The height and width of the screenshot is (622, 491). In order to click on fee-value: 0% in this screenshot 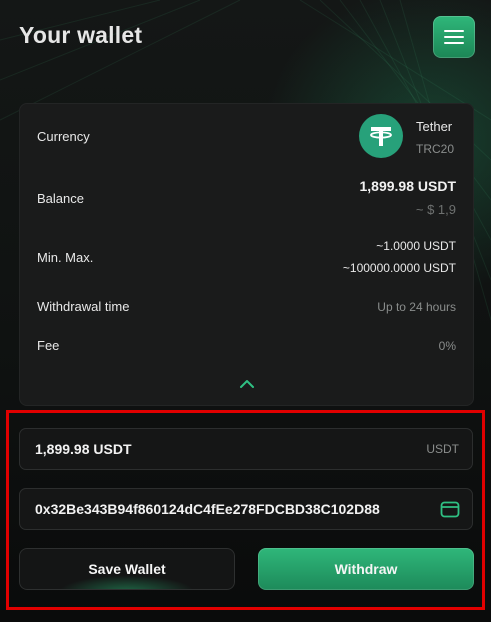, I will do `click(447, 346)`.